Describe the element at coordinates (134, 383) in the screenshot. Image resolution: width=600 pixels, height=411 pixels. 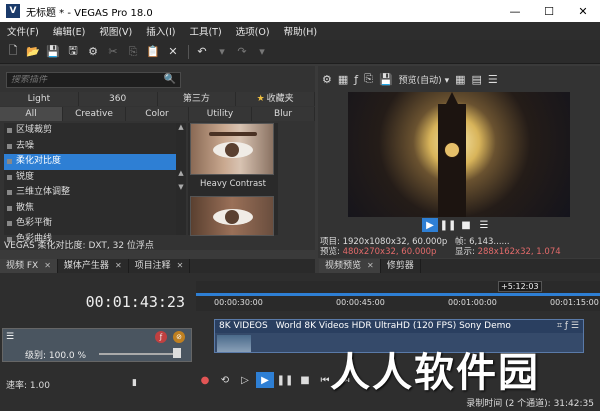
I see `rate-slider-knob: ▮` at that location.